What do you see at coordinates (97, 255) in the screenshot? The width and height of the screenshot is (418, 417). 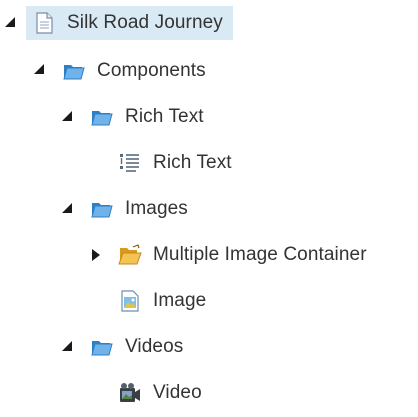 I see `collapsed-toggle-icon` at bounding box center [97, 255].